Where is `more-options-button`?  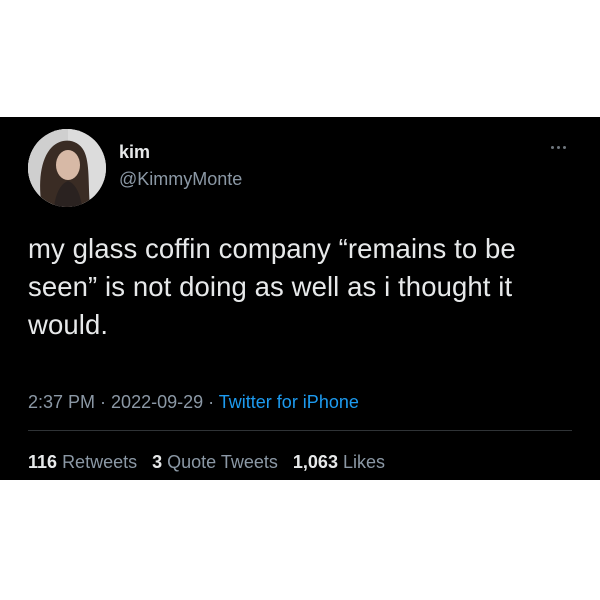
more-options-button is located at coordinates (558, 147).